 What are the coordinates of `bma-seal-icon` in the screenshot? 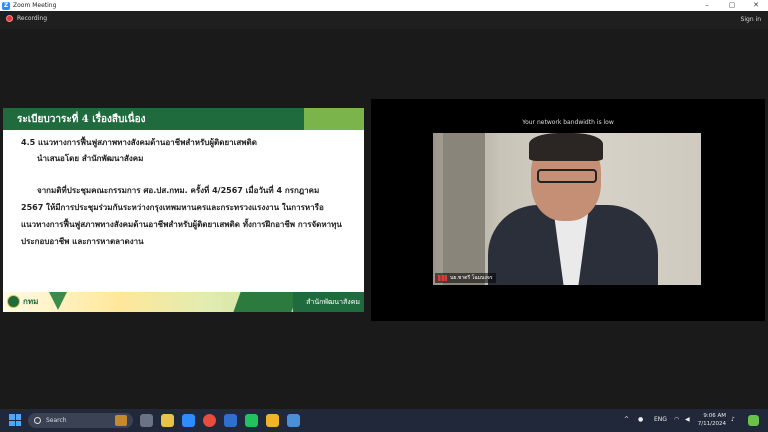 It's located at (13, 301).